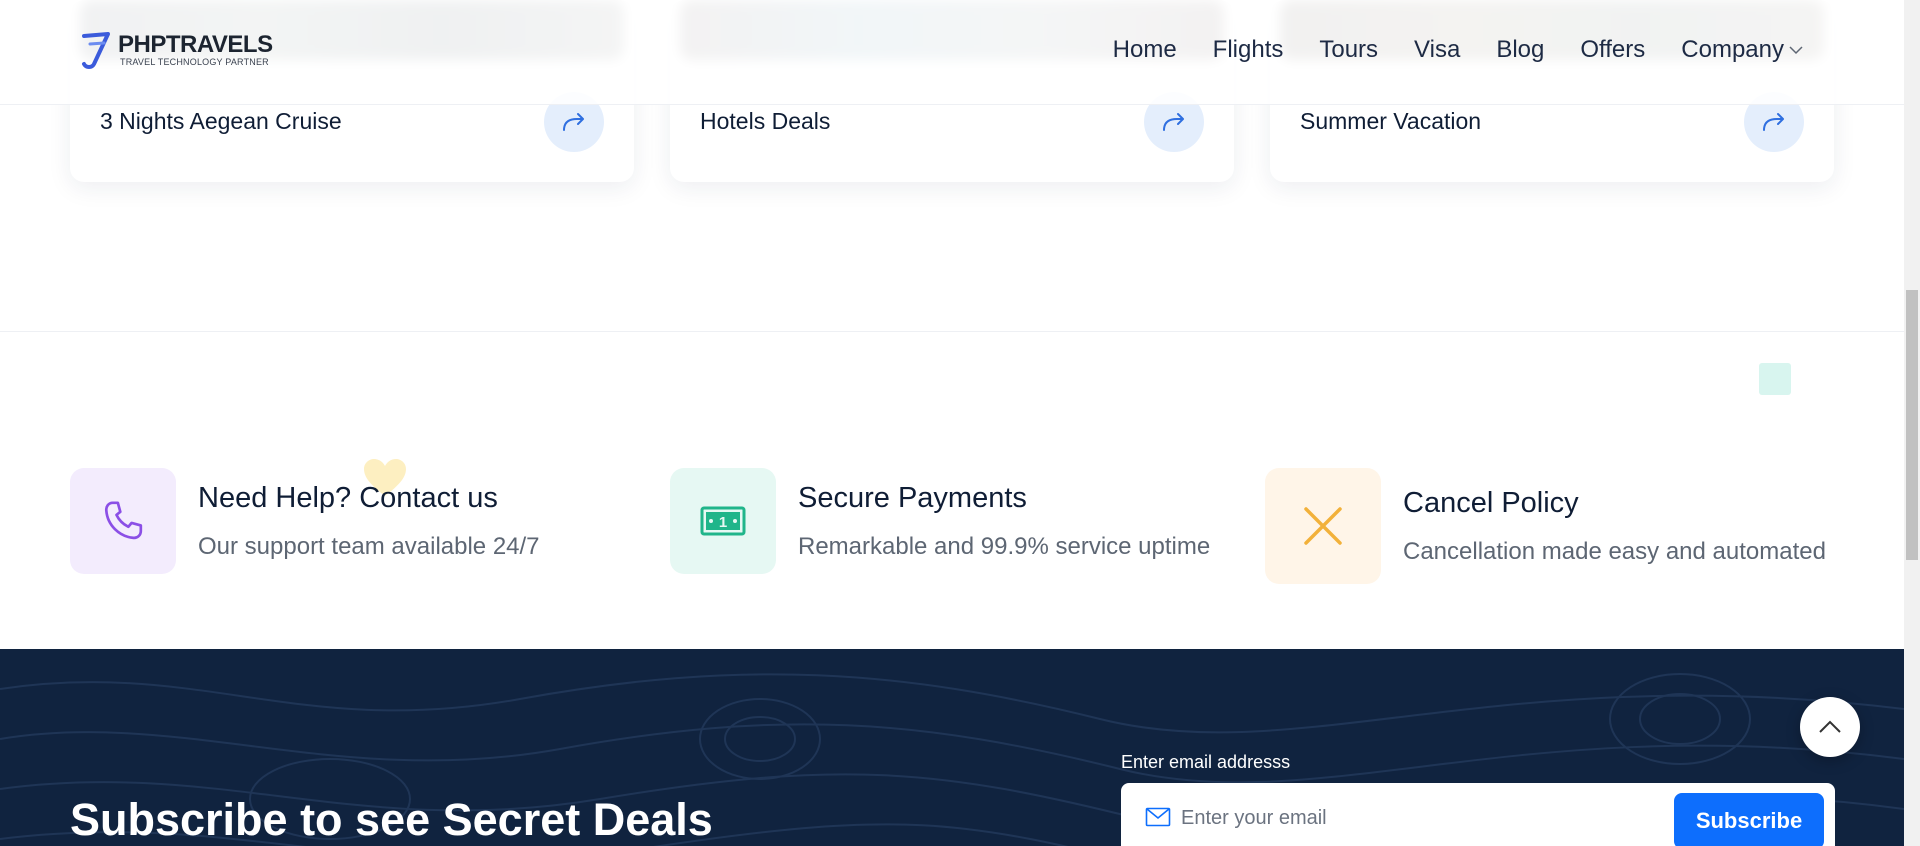  Describe the element at coordinates (1206, 762) in the screenshot. I see `email-label: Enter email addresss` at that location.